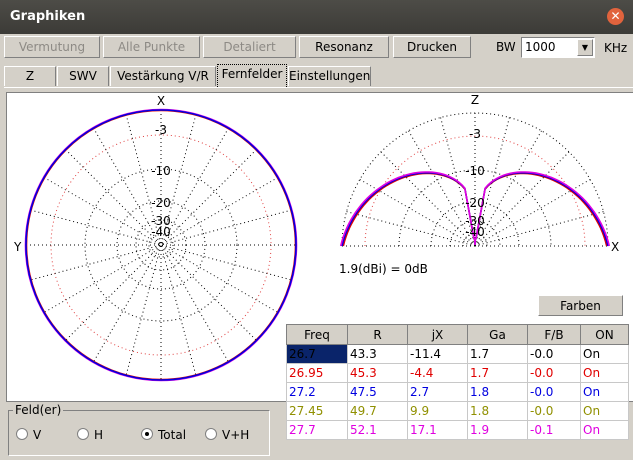 The image size is (633, 460). What do you see at coordinates (437, 354) in the screenshot?
I see `cell-jx: -11.4` at bounding box center [437, 354].